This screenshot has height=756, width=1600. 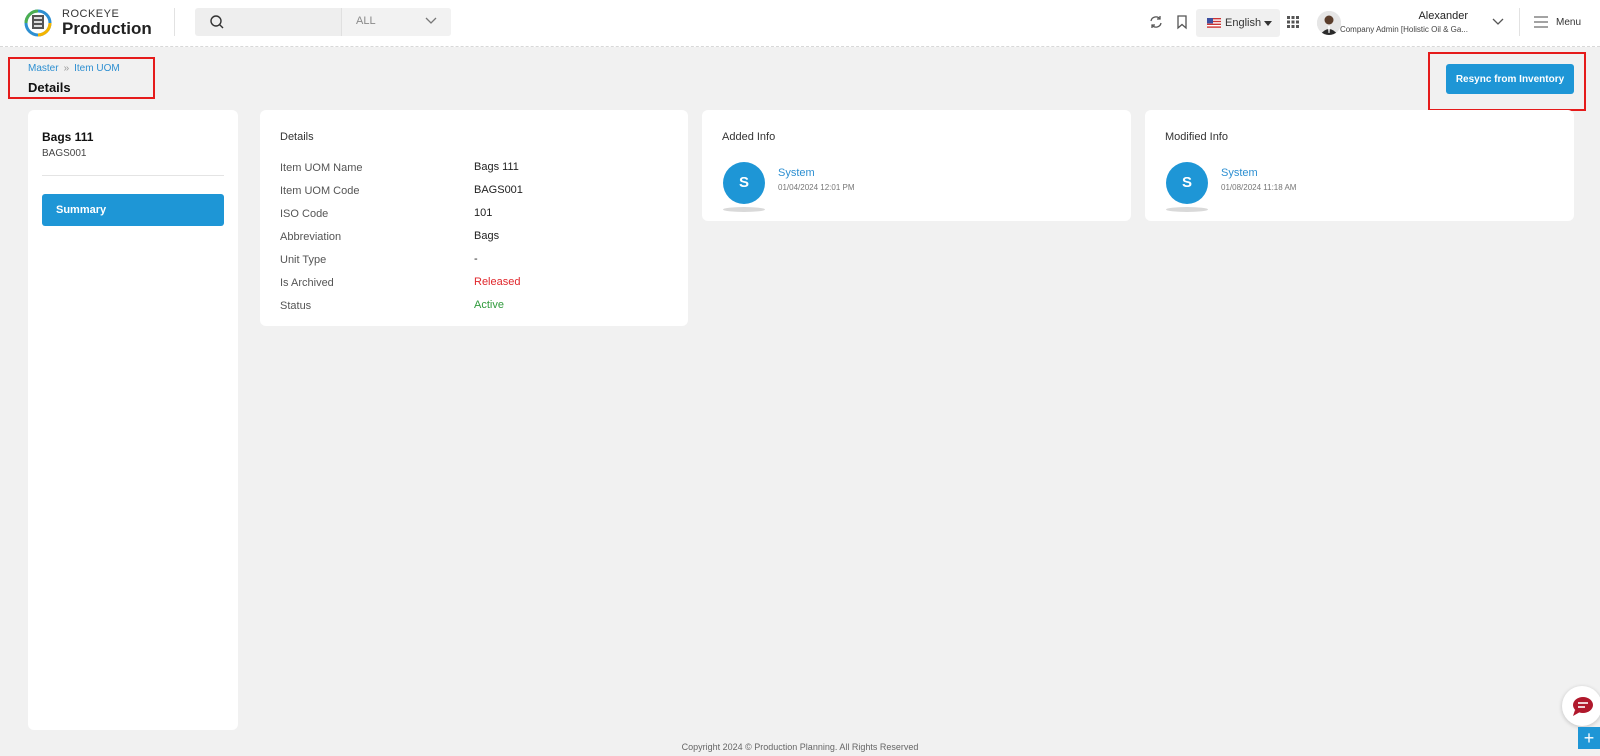 What do you see at coordinates (297, 137) in the screenshot?
I see `details-card-title: Details` at bounding box center [297, 137].